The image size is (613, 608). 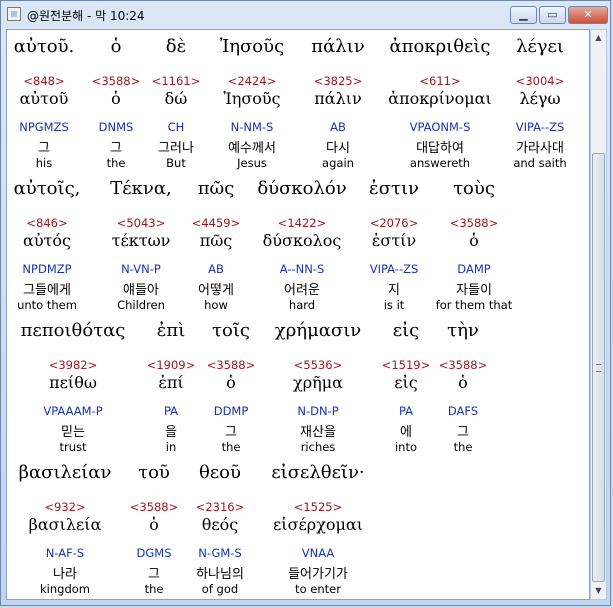 What do you see at coordinates (305, 15) in the screenshot?
I see `title-bar: @원전분해 - 막 10:24 ▁ ▭ ✕` at bounding box center [305, 15].